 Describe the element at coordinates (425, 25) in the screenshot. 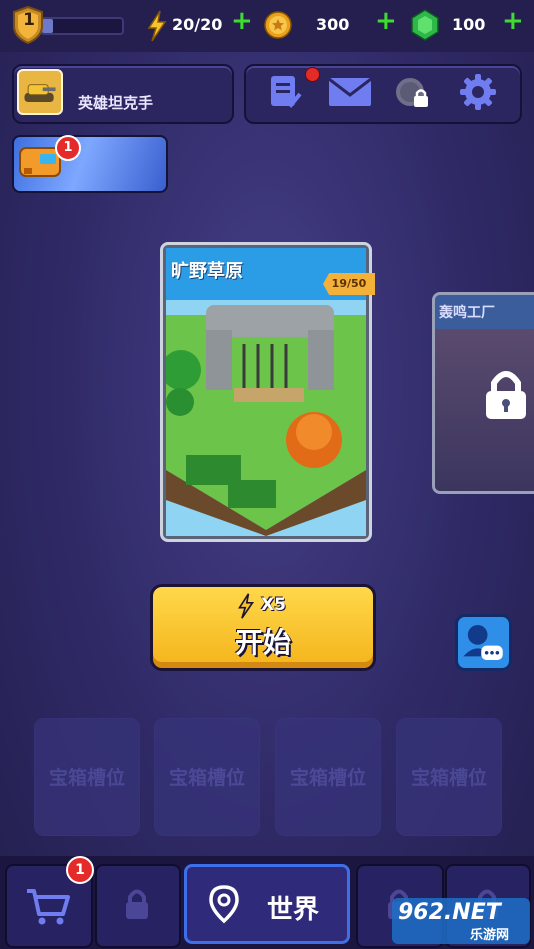

I see `gem-icon` at that location.